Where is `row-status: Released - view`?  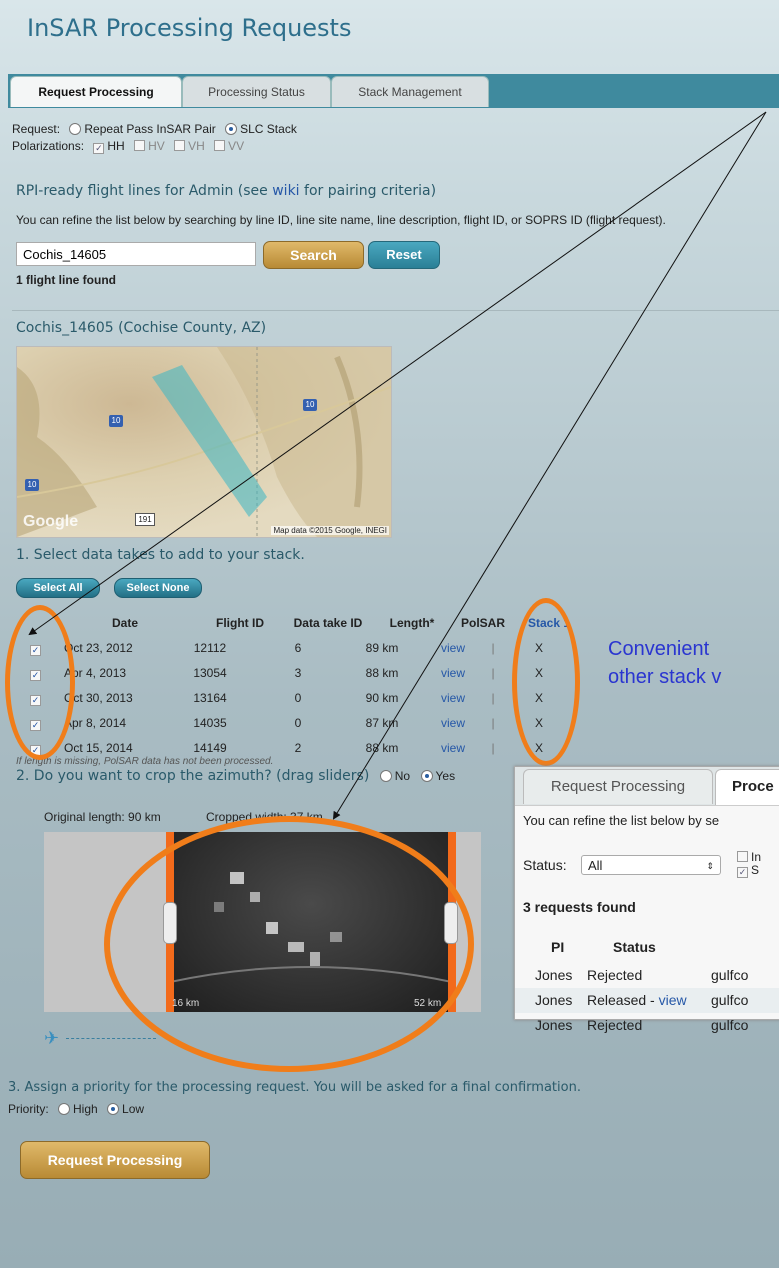
row-status: Released - view is located at coordinates (637, 1000).